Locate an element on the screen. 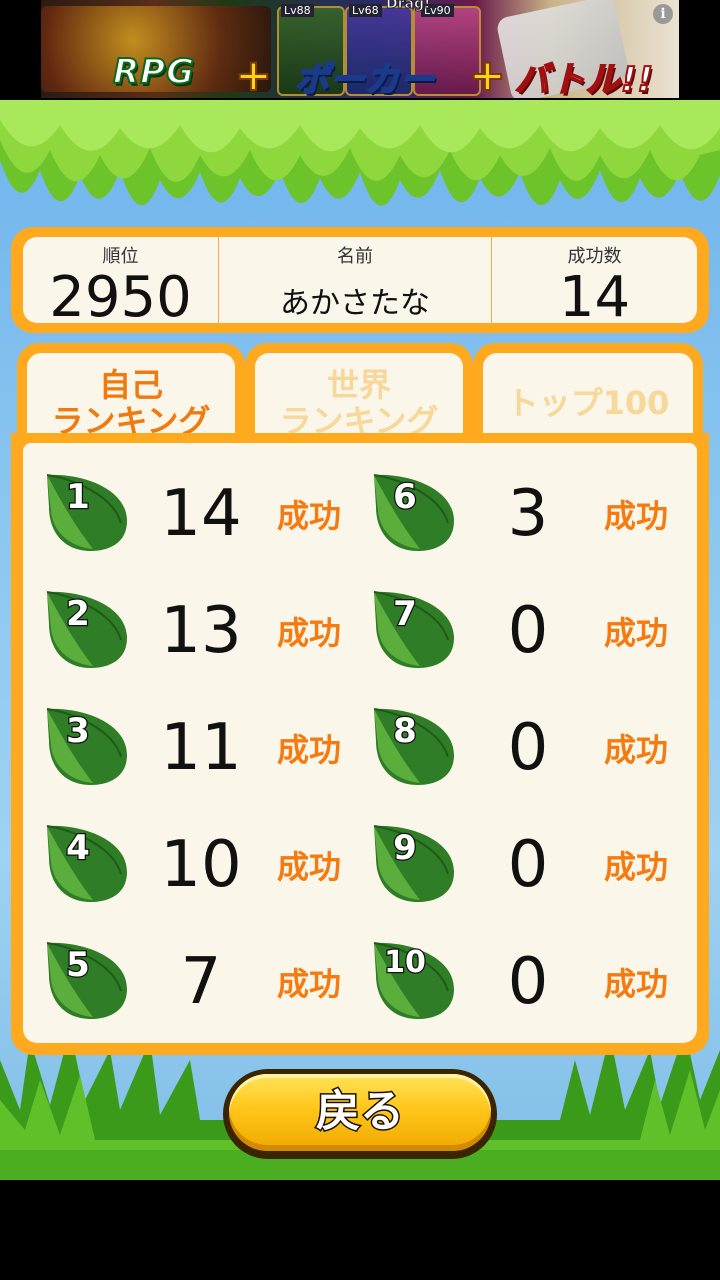  rank-number: 9 is located at coordinates (405, 848).